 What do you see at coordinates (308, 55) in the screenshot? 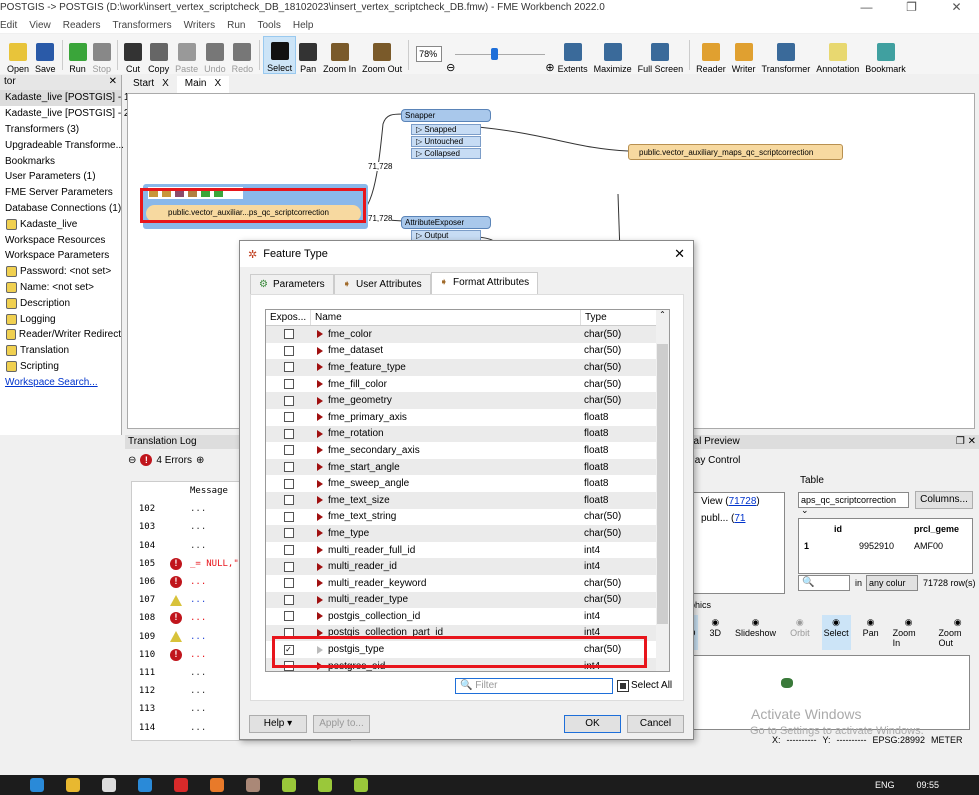
I see `pan-button: Pan` at bounding box center [308, 55].